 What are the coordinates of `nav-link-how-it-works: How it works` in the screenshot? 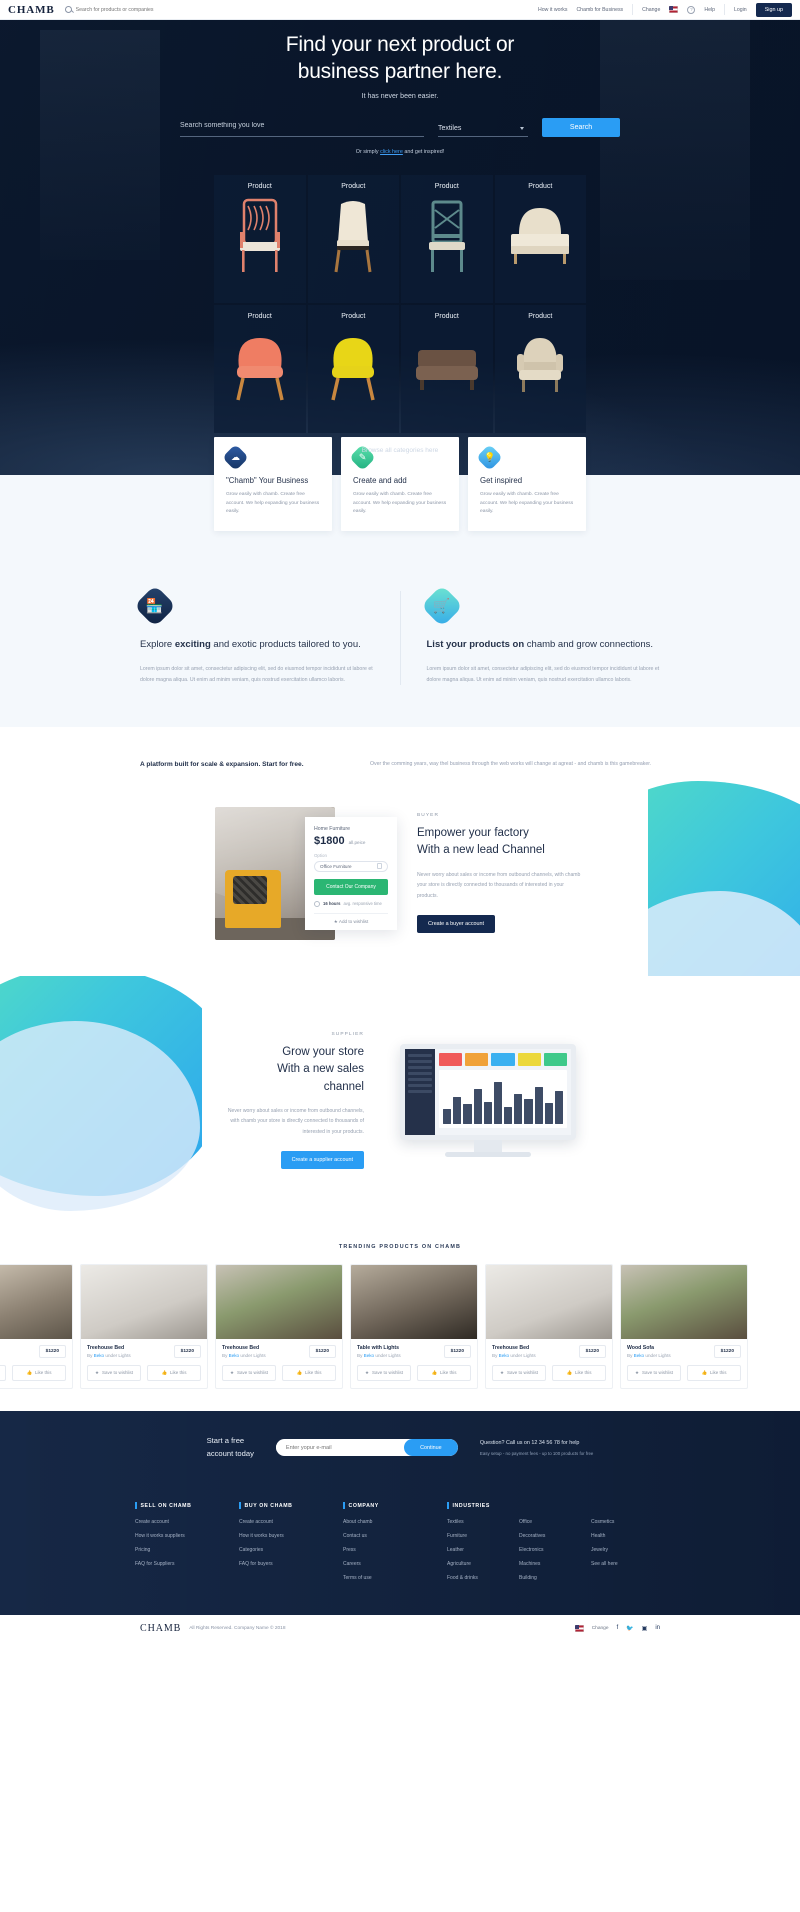 It's located at (552, 10).